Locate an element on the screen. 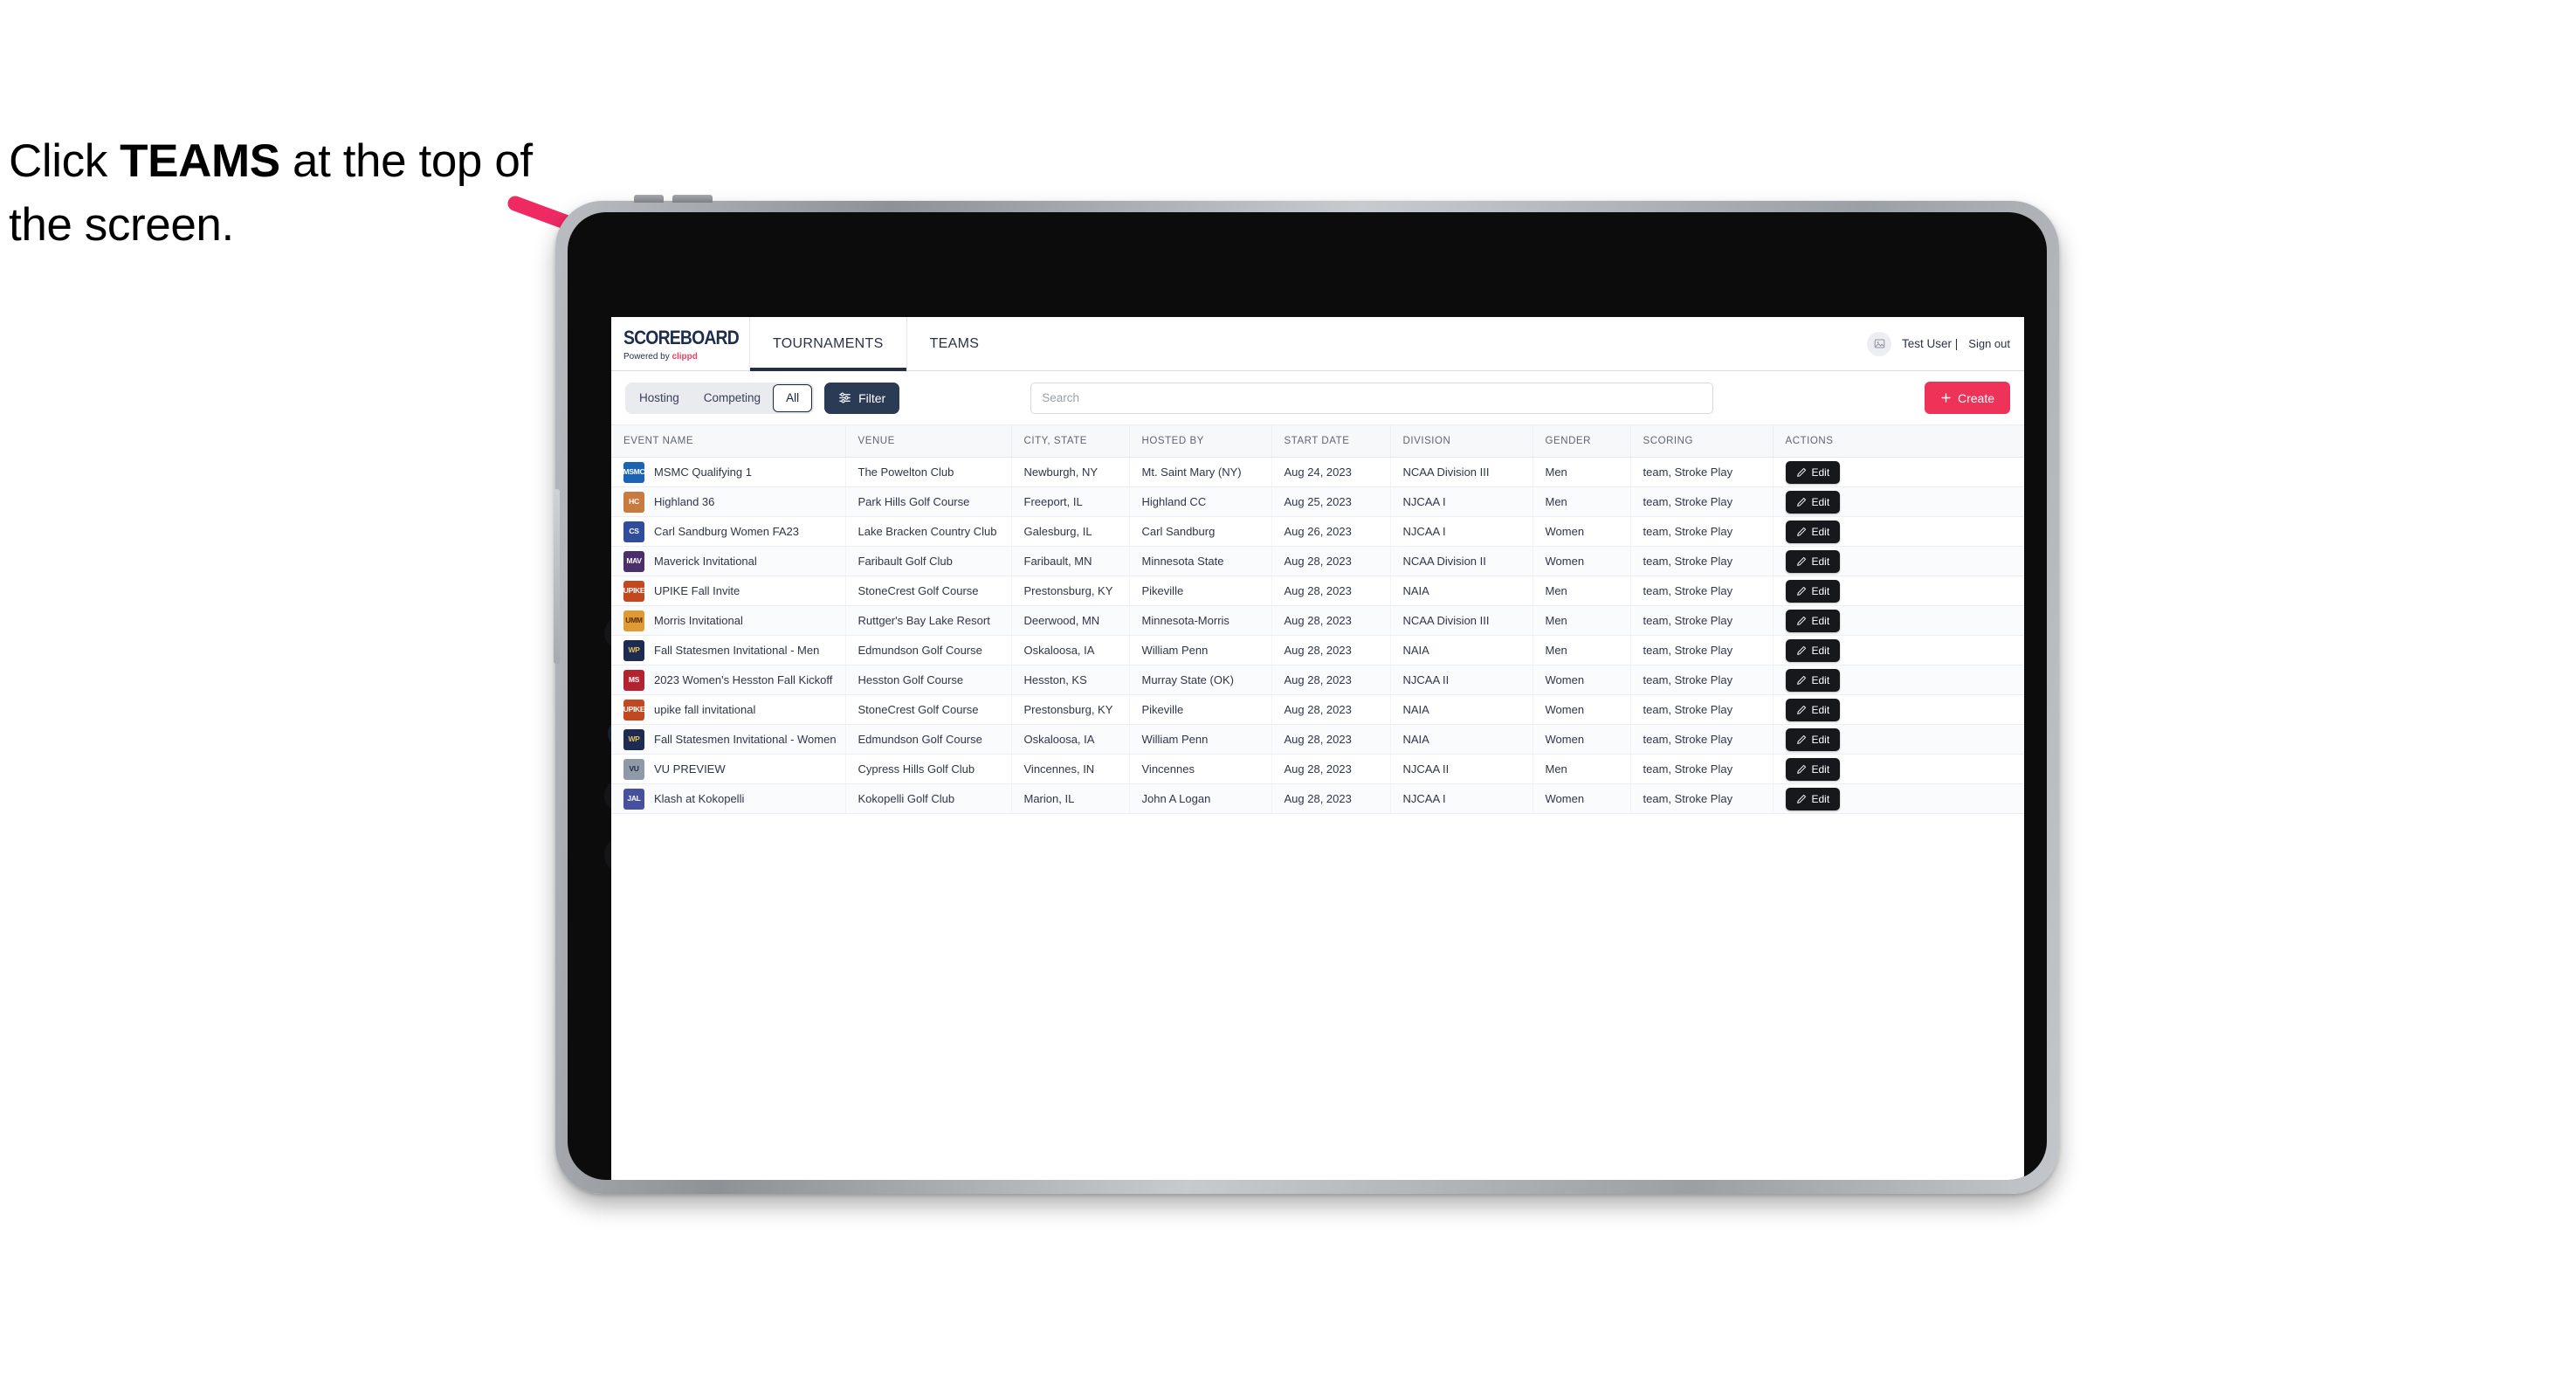 The width and height of the screenshot is (2576, 1386). filter-button: Filter is located at coordinates (862, 398).